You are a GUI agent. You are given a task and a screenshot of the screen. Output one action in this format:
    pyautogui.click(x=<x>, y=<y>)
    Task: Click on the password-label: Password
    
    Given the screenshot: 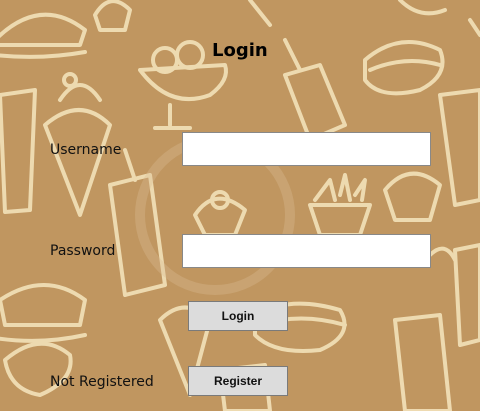 What is the action you would take?
    pyautogui.click(x=83, y=251)
    